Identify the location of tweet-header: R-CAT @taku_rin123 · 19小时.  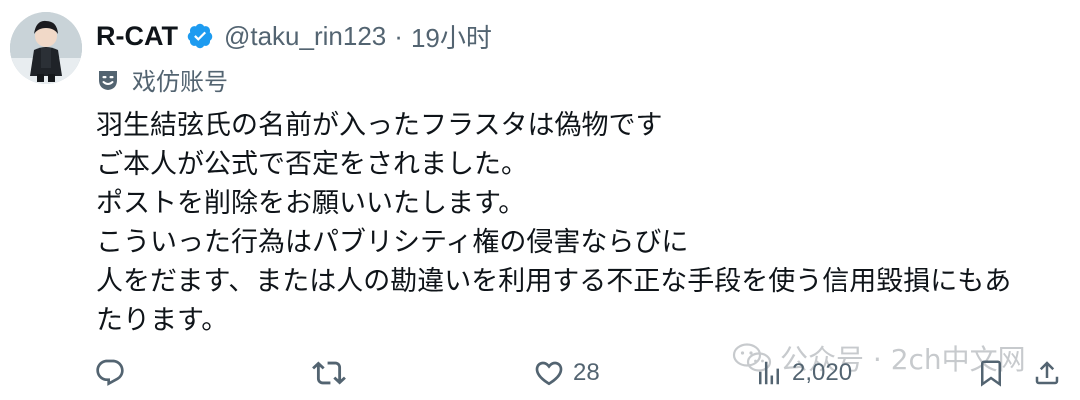
(294, 36).